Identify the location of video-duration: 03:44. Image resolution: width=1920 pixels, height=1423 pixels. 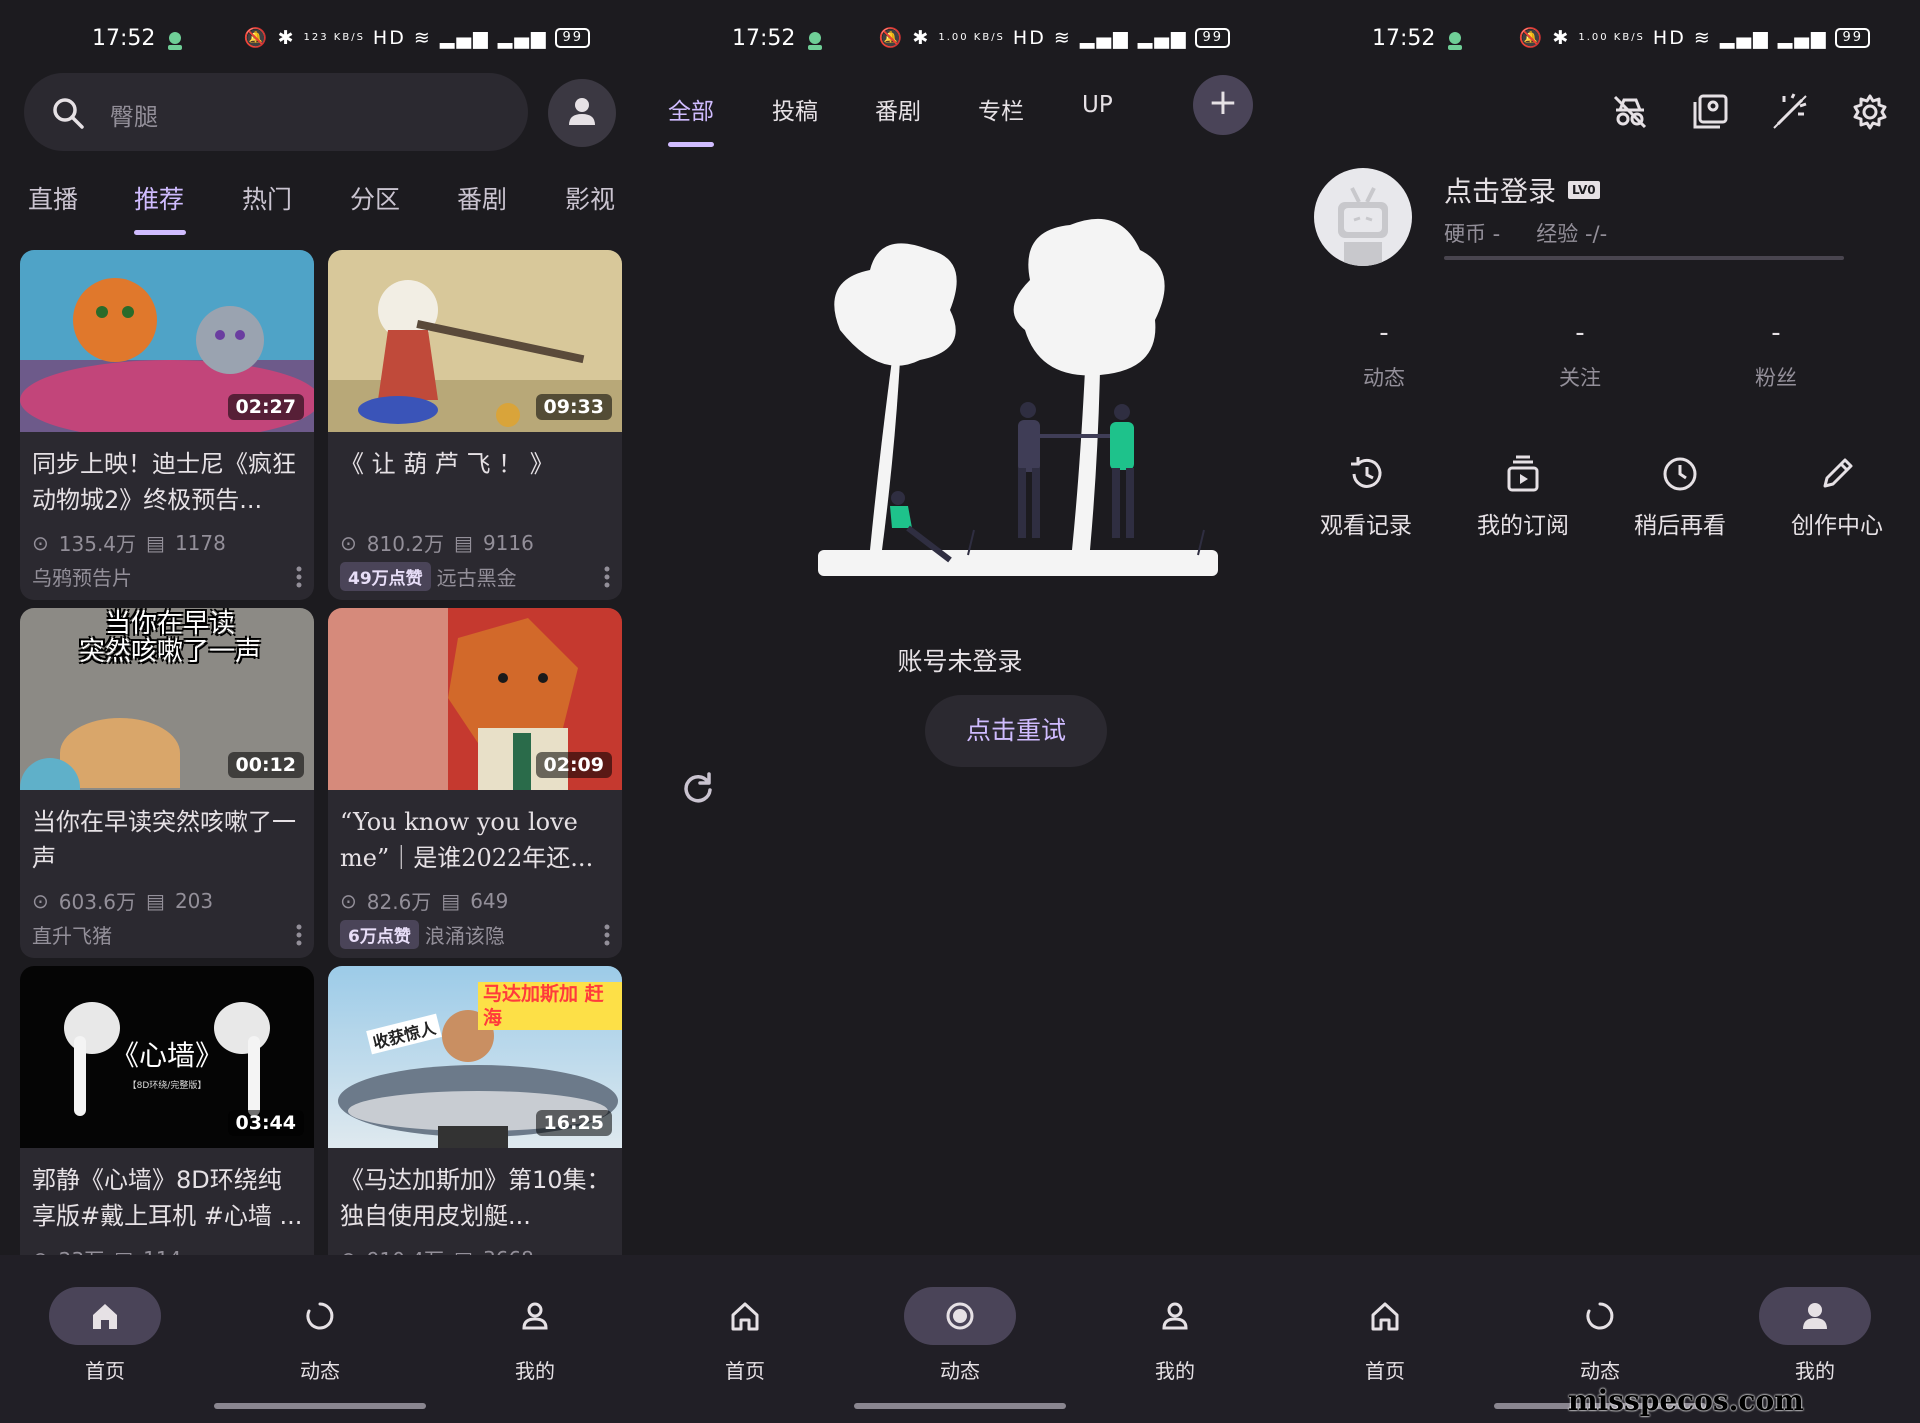
(265, 1123).